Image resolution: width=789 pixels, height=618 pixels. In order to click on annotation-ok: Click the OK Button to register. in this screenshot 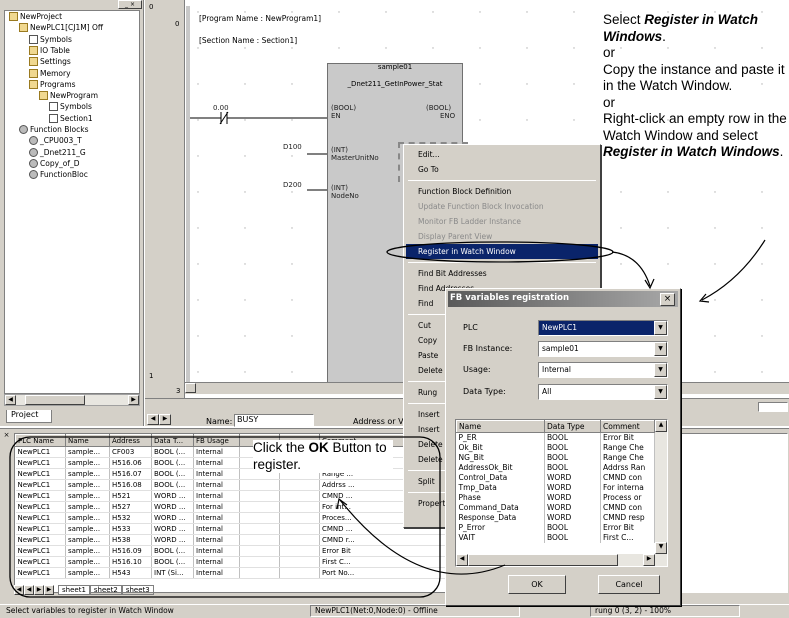, I will do `click(323, 456)`.